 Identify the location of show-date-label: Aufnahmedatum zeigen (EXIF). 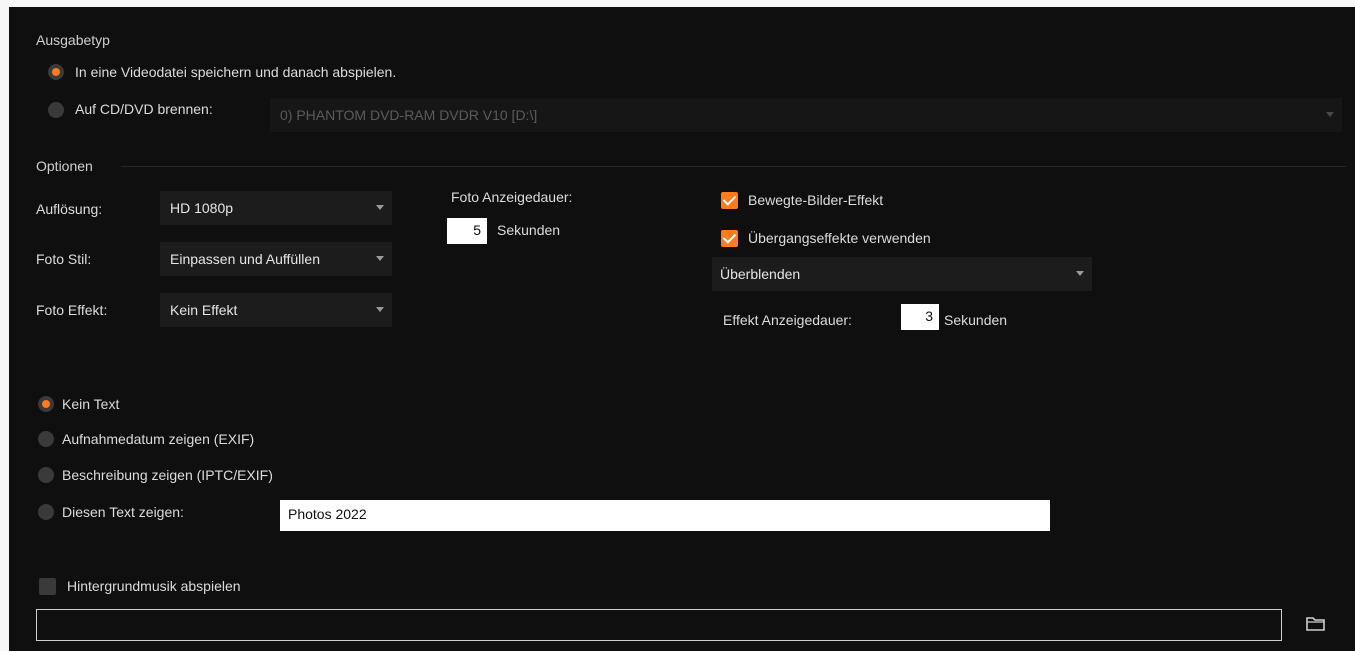
(158, 439).